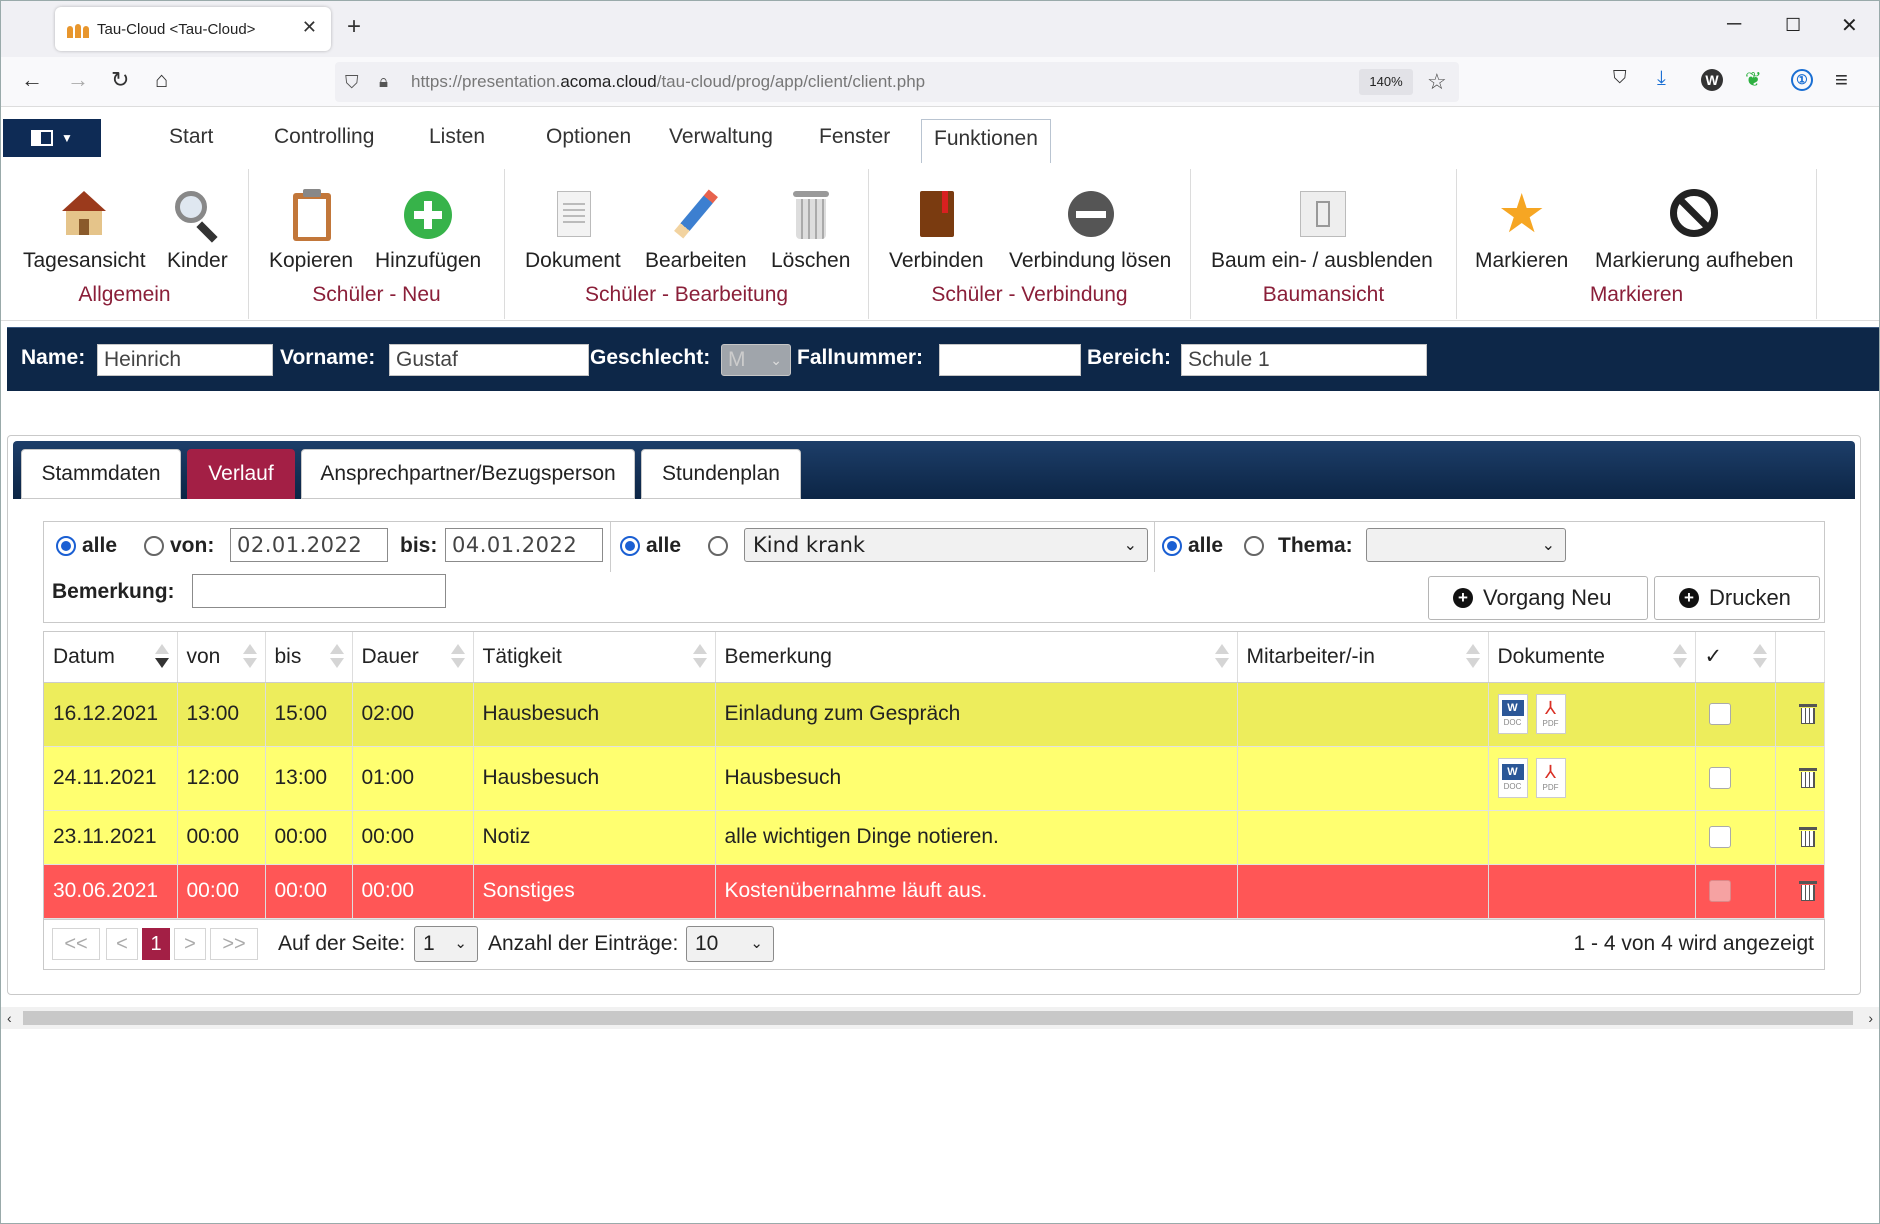 The width and height of the screenshot is (1880, 1224). What do you see at coordinates (524, 545) in the screenshot?
I see `bis-date-field: 04.01.2022` at bounding box center [524, 545].